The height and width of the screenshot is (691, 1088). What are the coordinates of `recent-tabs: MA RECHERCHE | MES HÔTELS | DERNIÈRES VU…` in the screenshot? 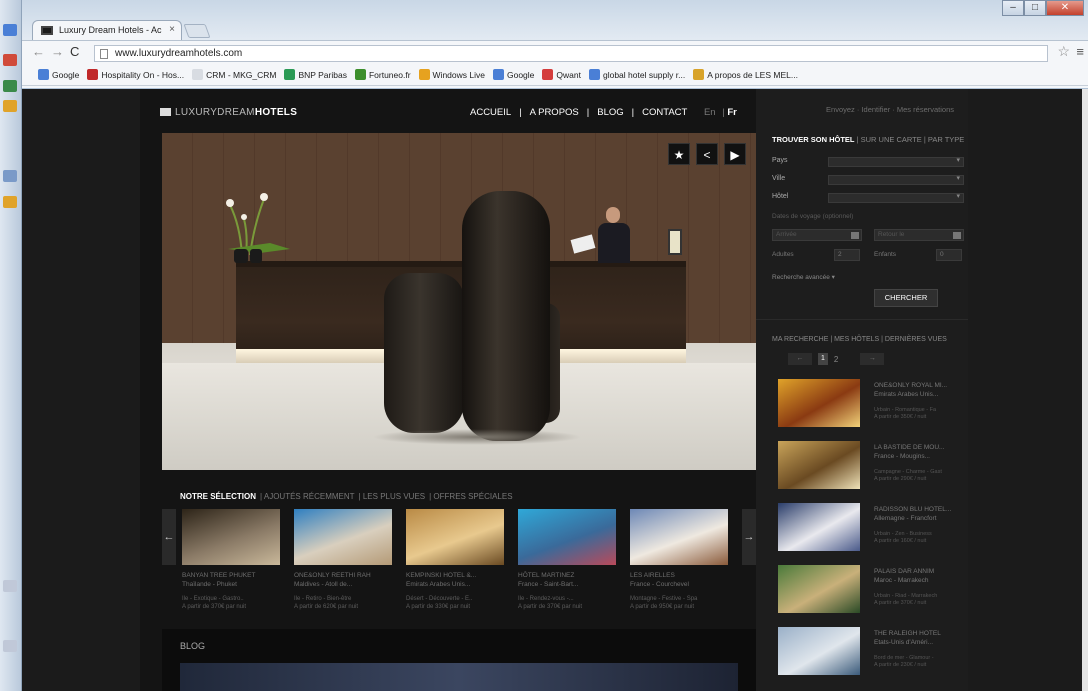 It's located at (859, 339).